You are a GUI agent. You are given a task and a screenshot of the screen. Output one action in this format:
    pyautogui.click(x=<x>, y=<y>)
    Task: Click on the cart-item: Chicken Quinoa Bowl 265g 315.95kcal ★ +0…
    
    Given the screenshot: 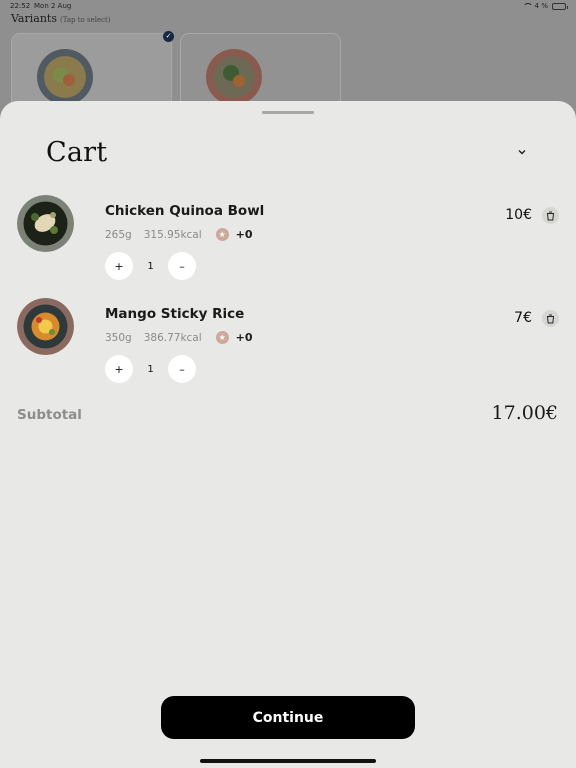 What is the action you would take?
    pyautogui.click(x=288, y=245)
    